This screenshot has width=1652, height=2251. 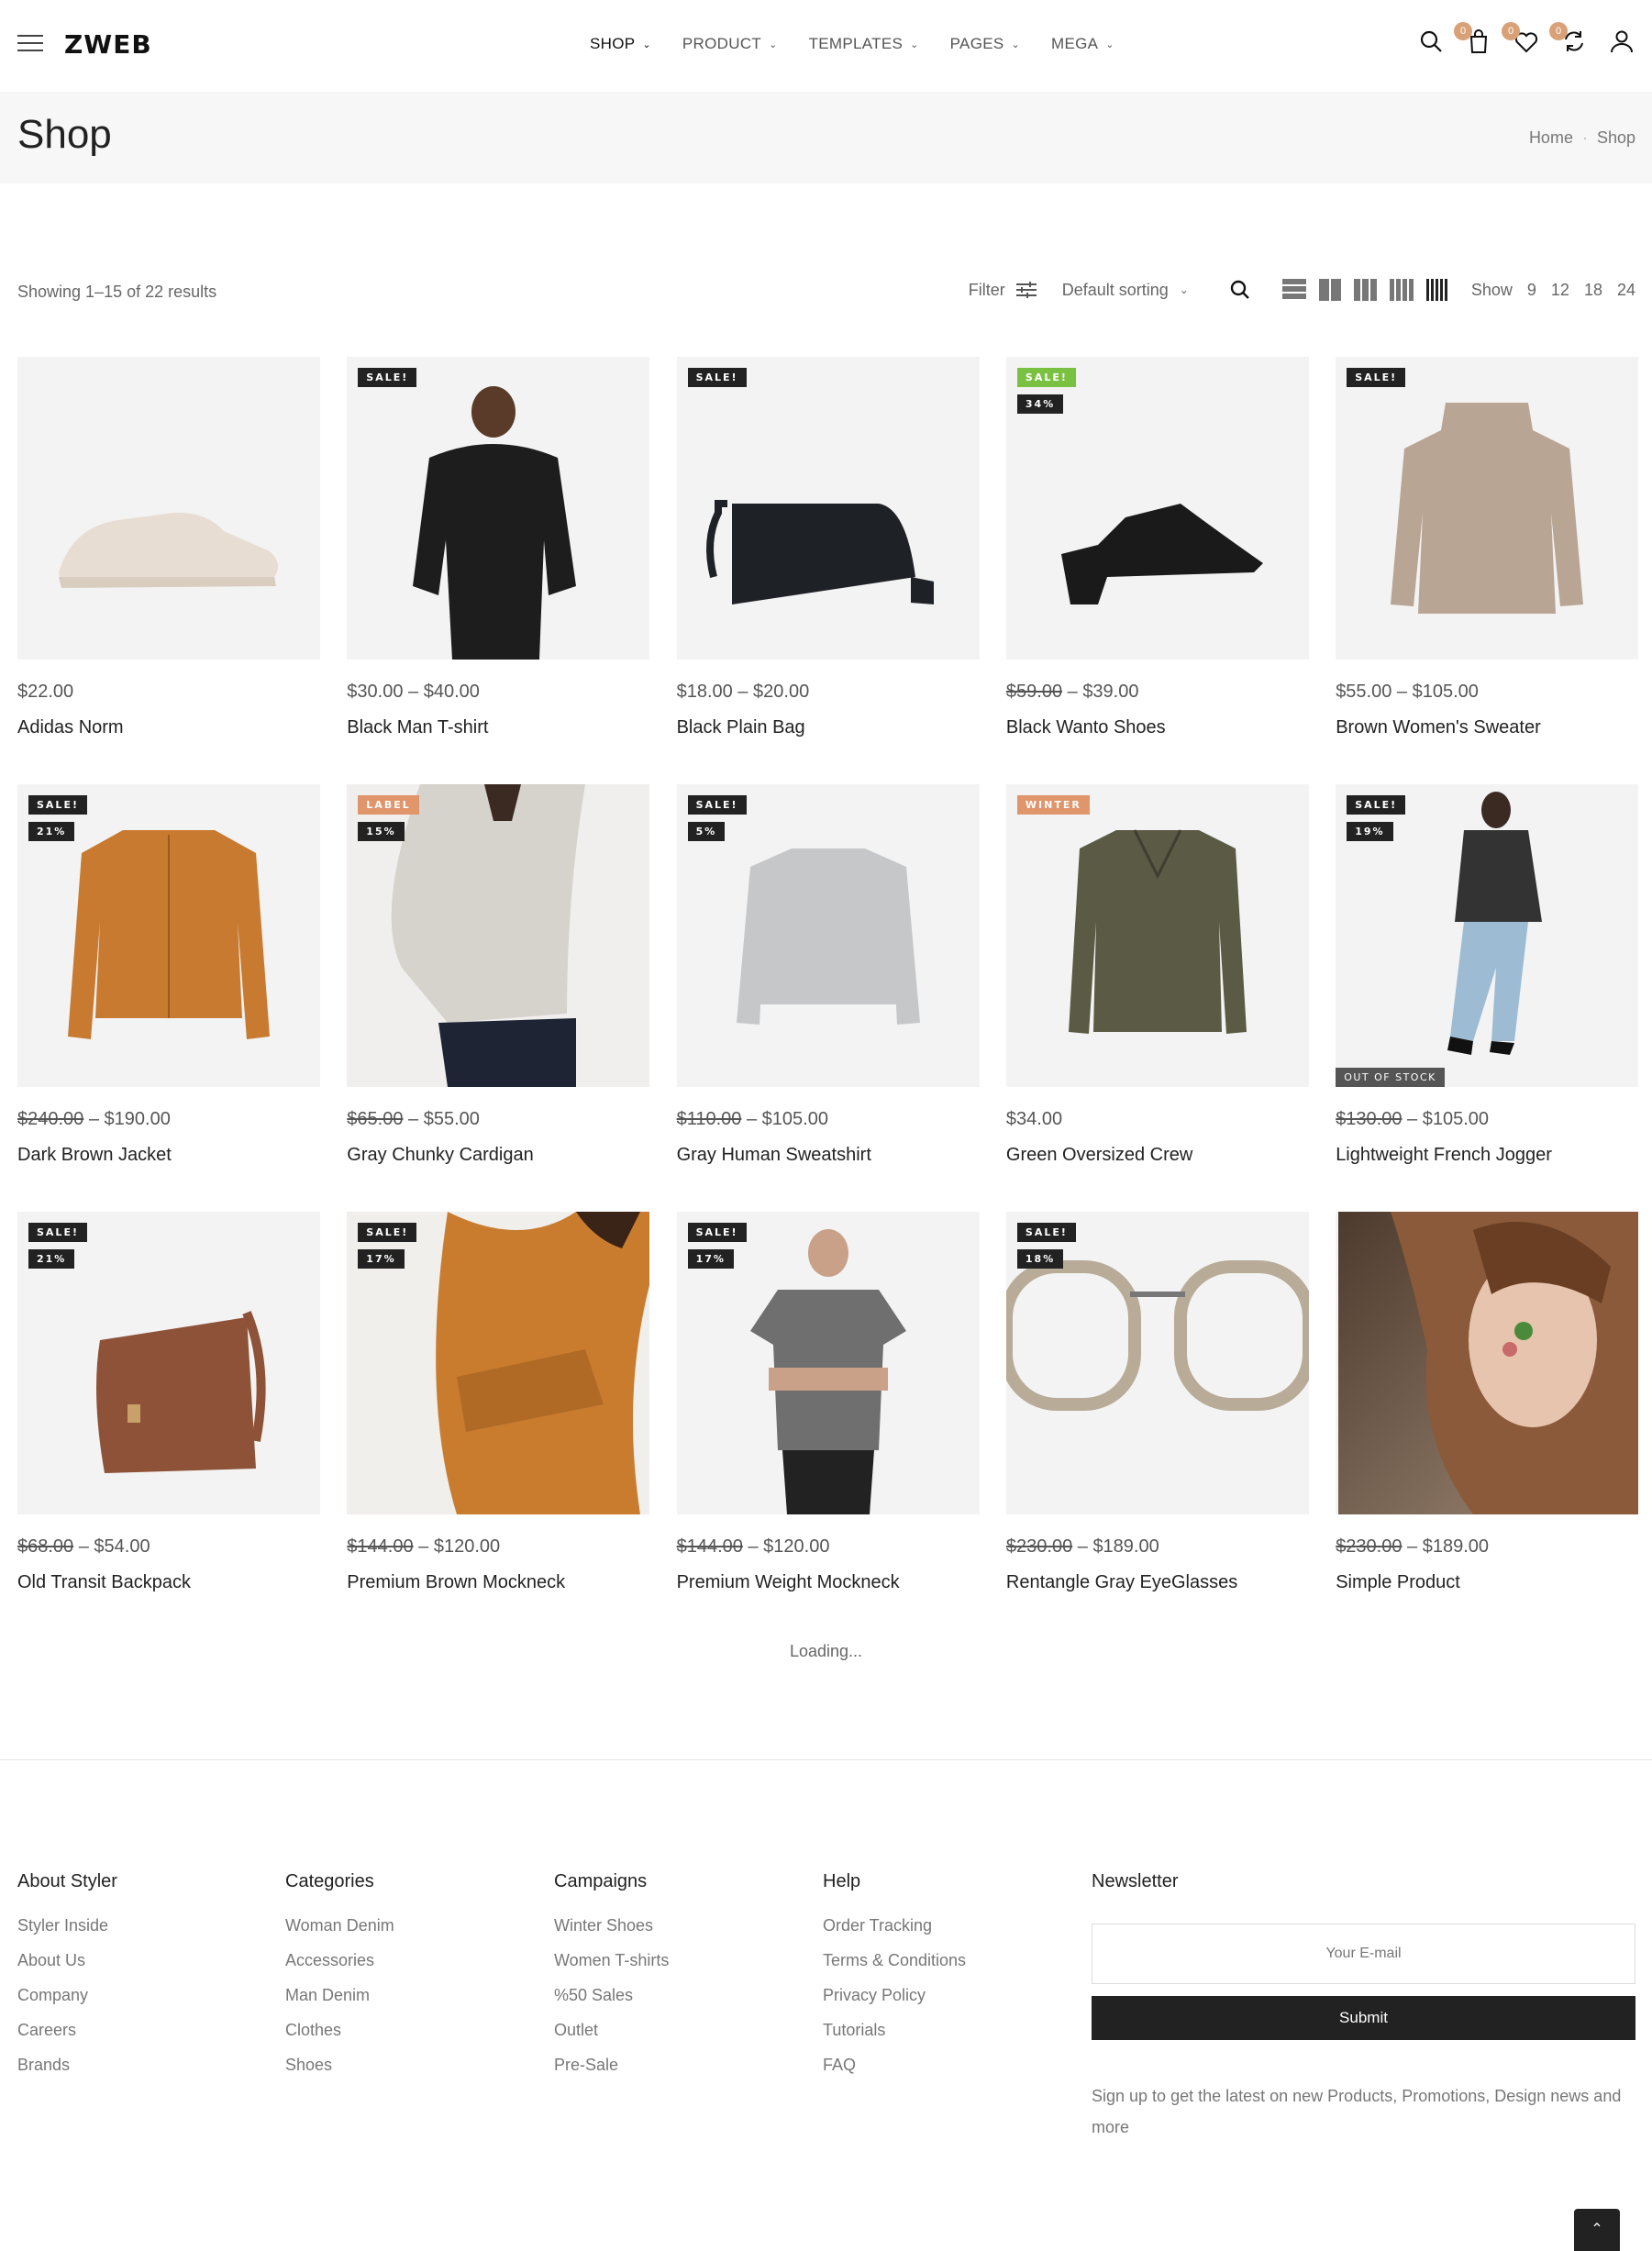 I want to click on green-polo-image: WINTER, so click(x=1157, y=935).